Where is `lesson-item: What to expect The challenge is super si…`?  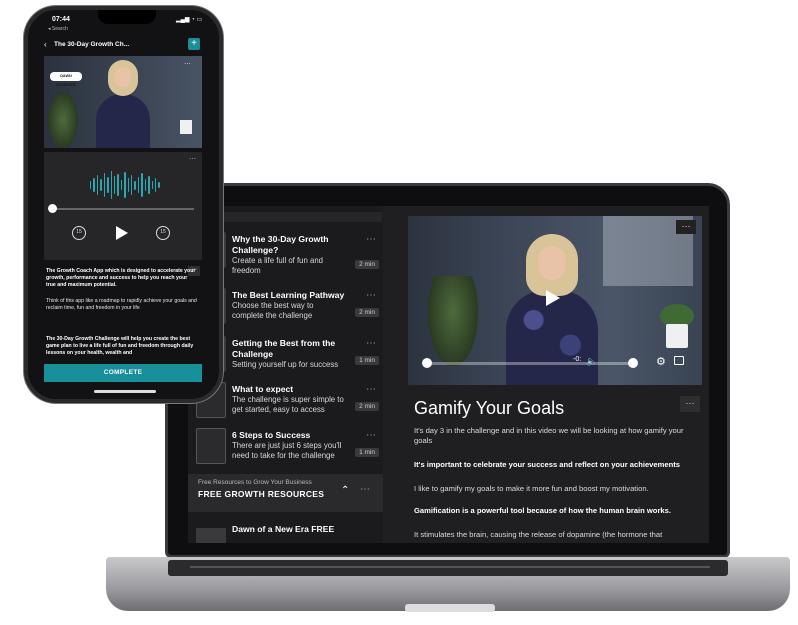 lesson-item: What to expect The challenge is super si… is located at coordinates (289, 404).